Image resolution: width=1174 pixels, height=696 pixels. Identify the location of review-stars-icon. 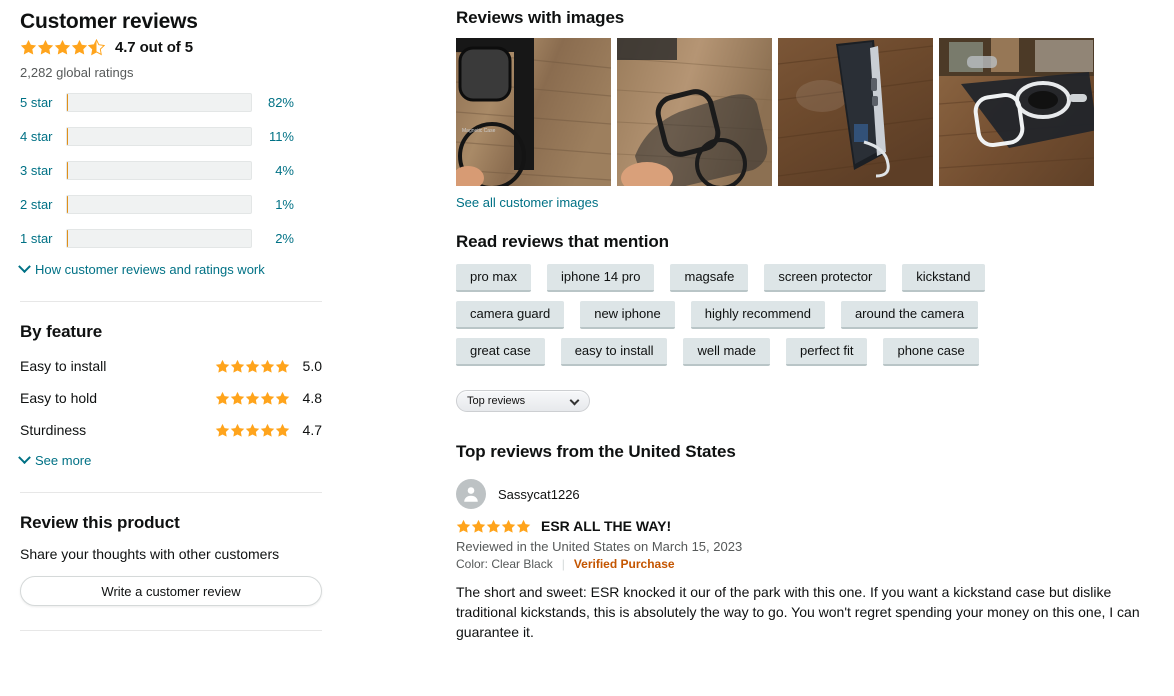
(493, 526).